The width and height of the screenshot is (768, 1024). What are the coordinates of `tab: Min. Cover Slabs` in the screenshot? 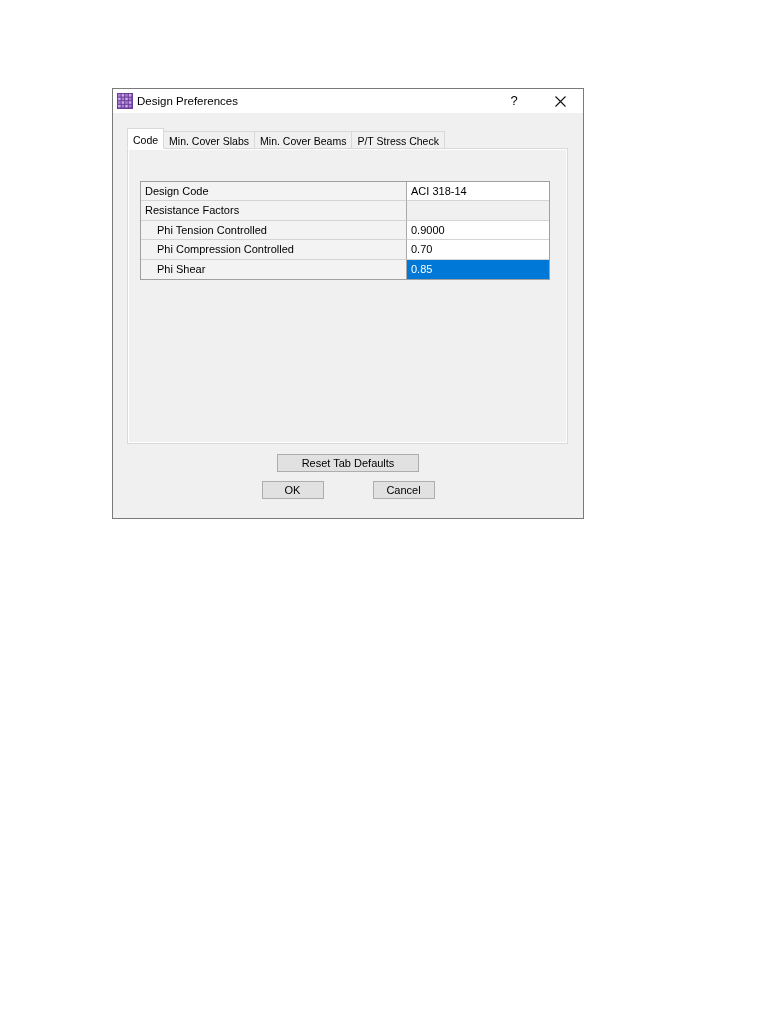 It's located at (210, 140).